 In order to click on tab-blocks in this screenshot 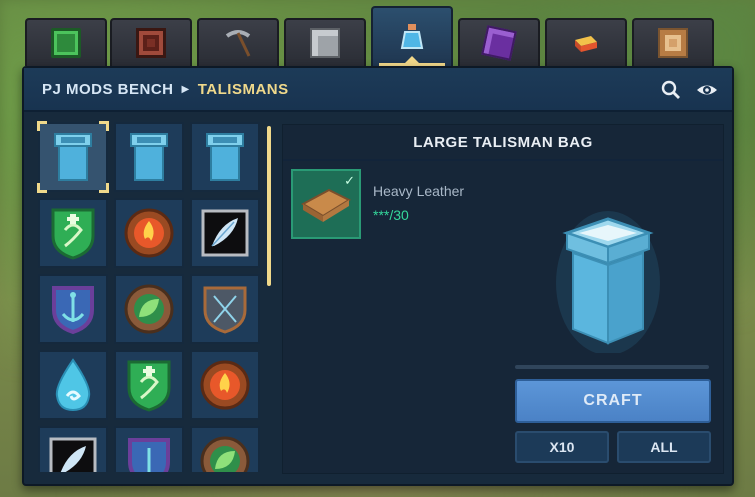, I will do `click(325, 42)`.